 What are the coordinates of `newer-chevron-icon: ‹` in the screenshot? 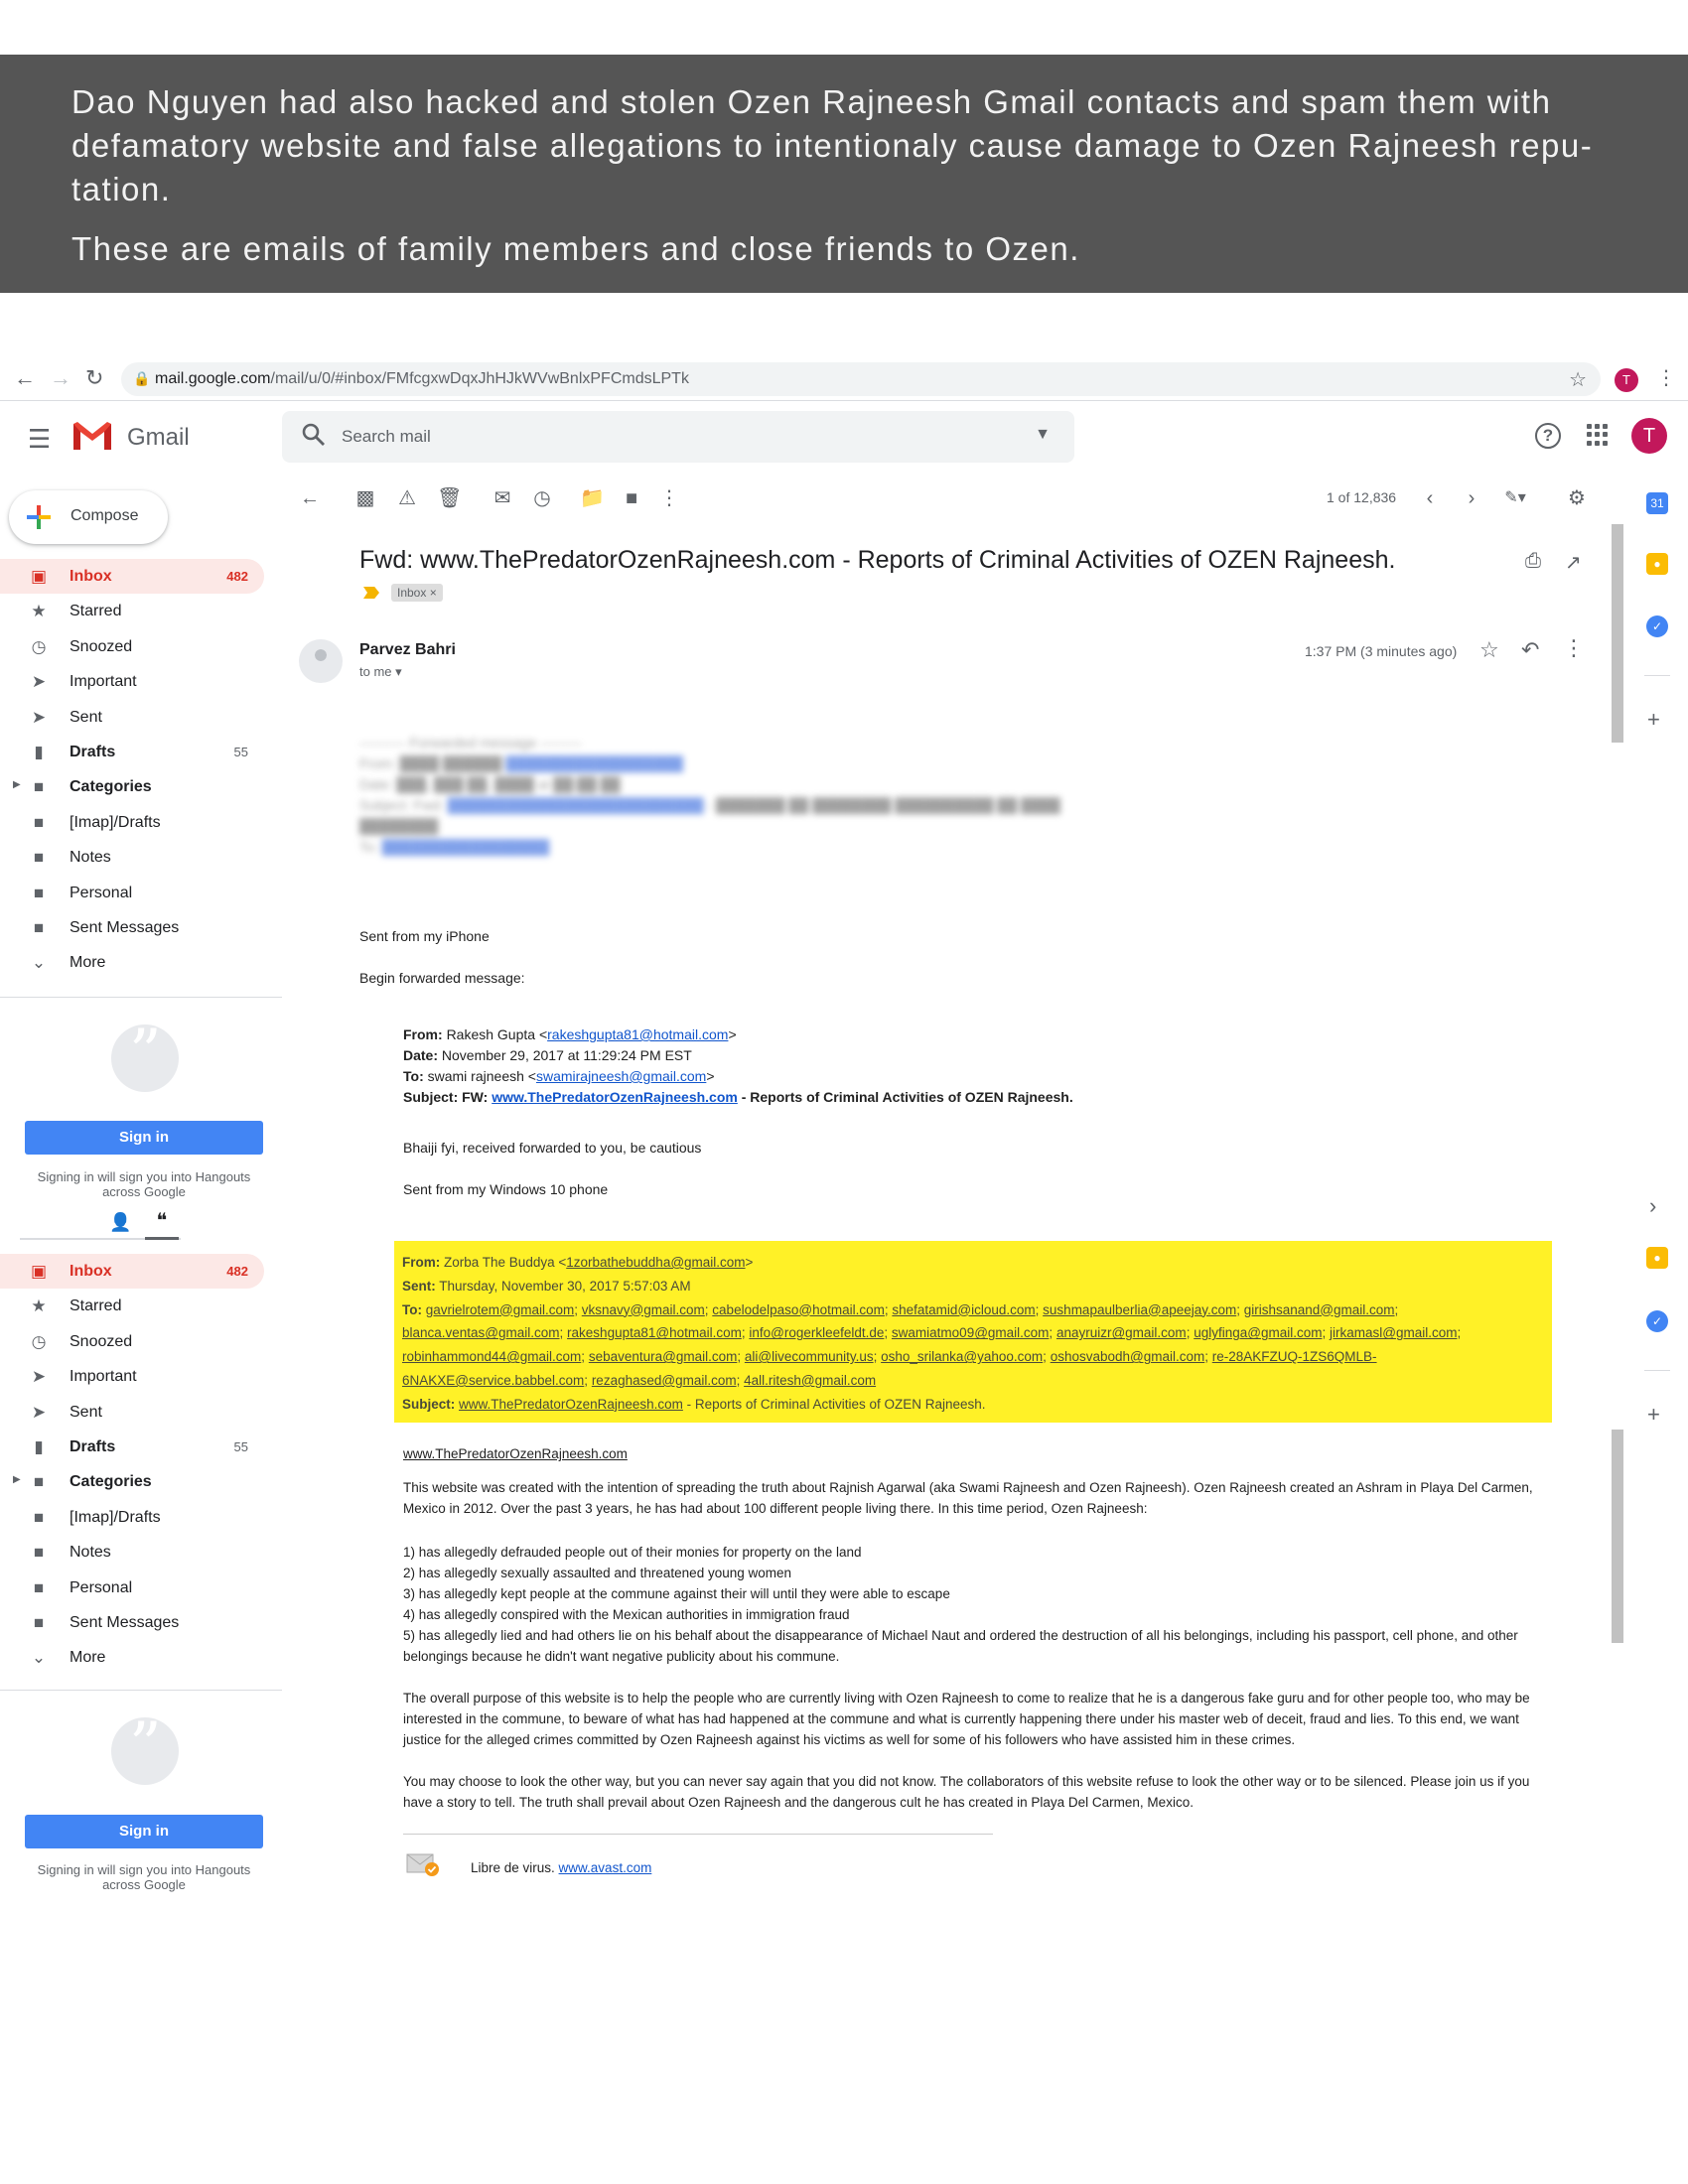 It's located at (1430, 498).